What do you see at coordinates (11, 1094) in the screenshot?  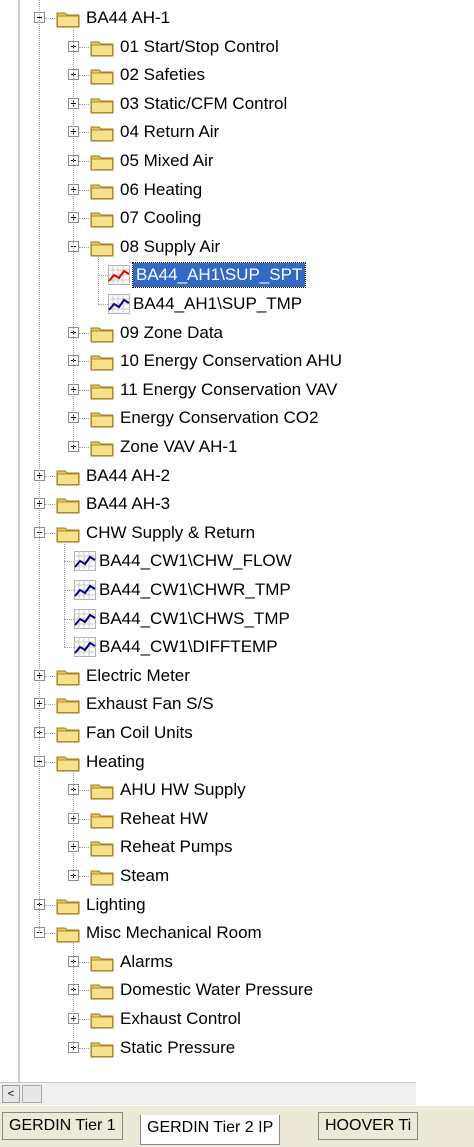 I see `scroll-left-arrow-icon: <` at bounding box center [11, 1094].